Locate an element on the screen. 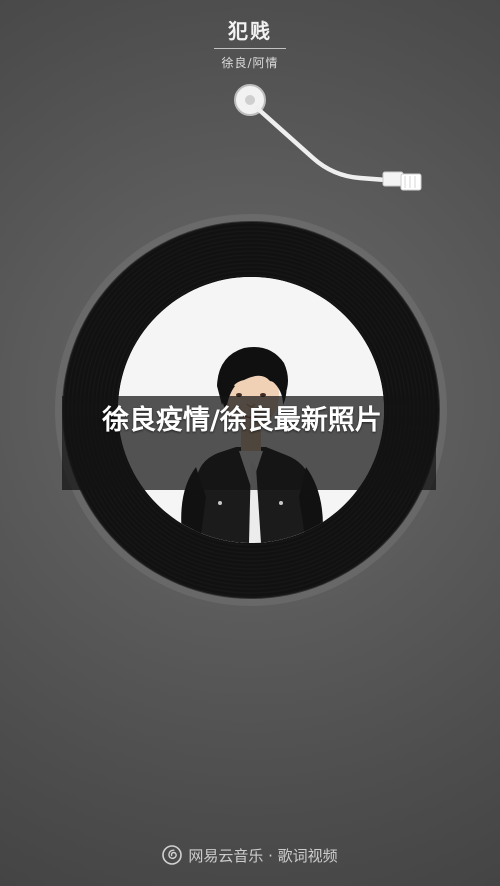 The image size is (500, 886). headline-text: 徐良疫情/徐良最新照片 is located at coordinates (242, 420).